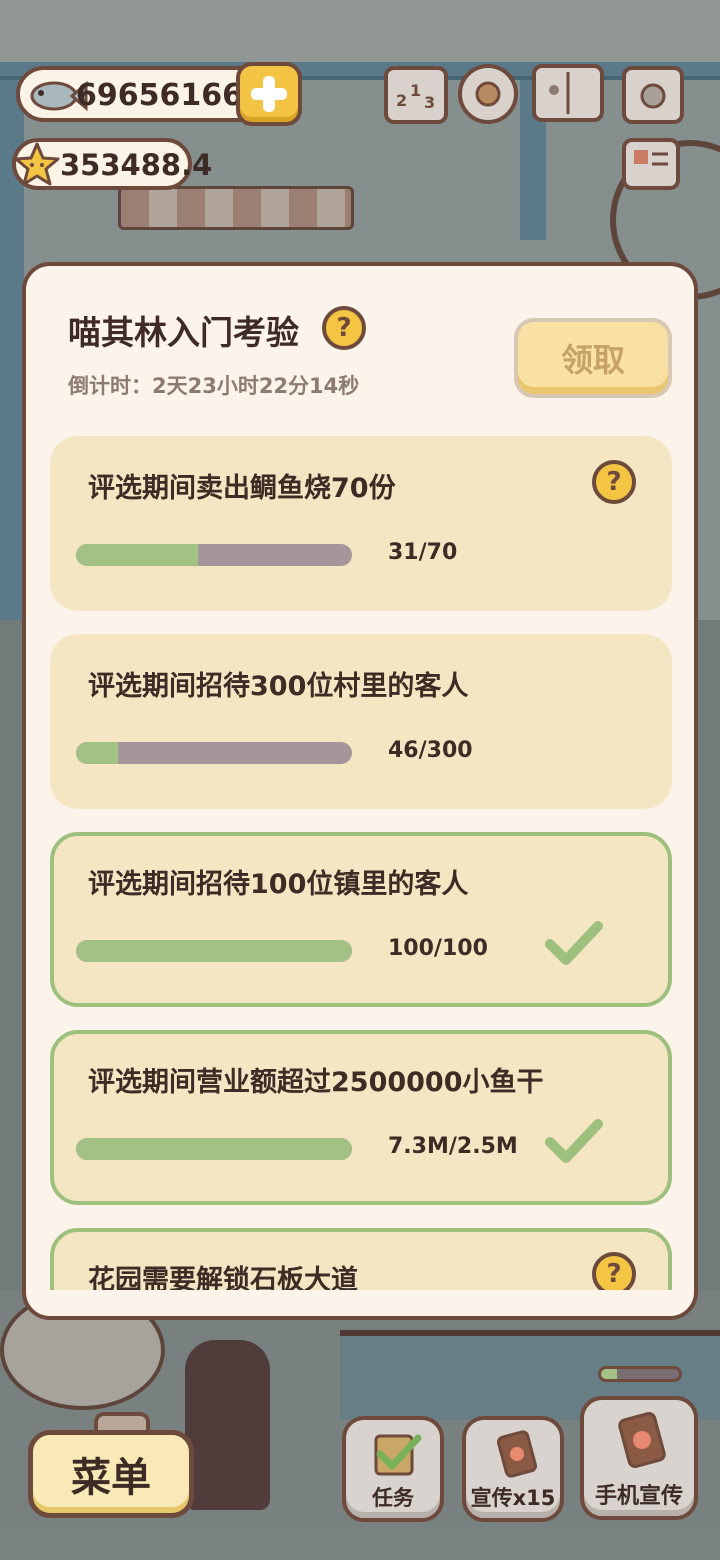  Describe the element at coordinates (638, 1496) in the screenshot. I see `phone-promo-label: 手机宣传` at that location.